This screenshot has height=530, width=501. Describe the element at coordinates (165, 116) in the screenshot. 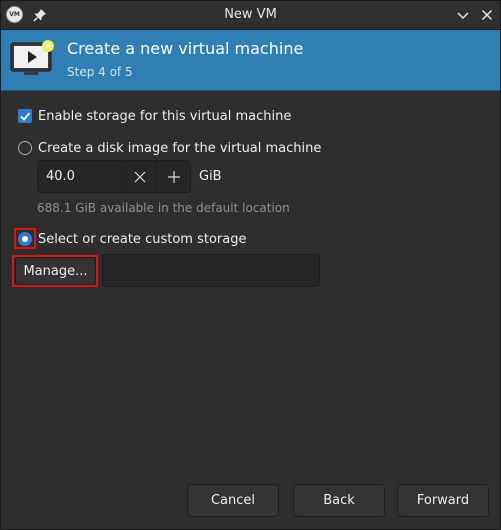

I see `enable-storage-label: Enable storage for this virtual machine` at that location.